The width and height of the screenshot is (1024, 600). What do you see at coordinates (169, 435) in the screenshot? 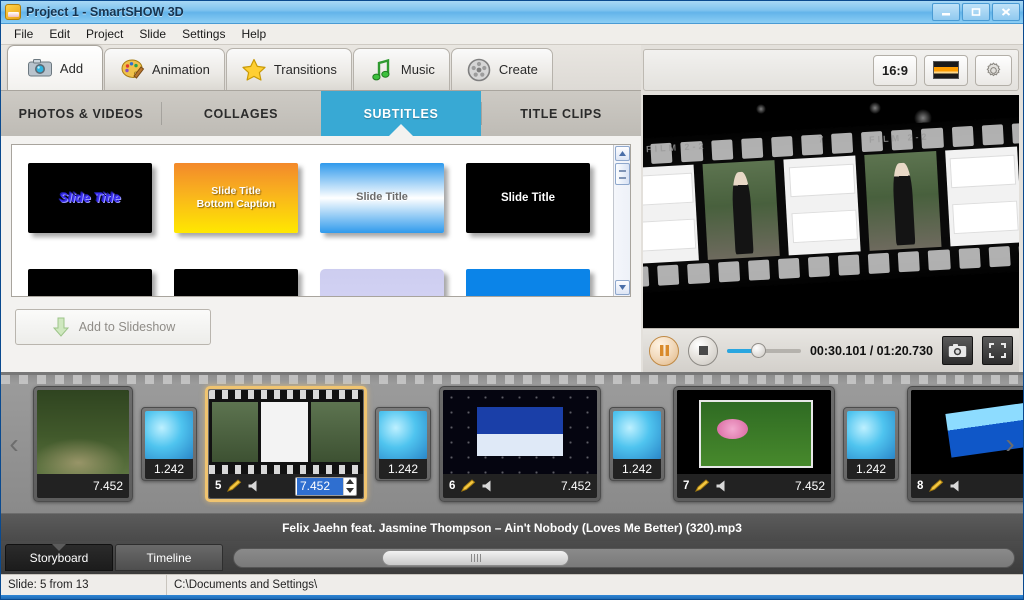
I see `transition-thumbnail` at bounding box center [169, 435].